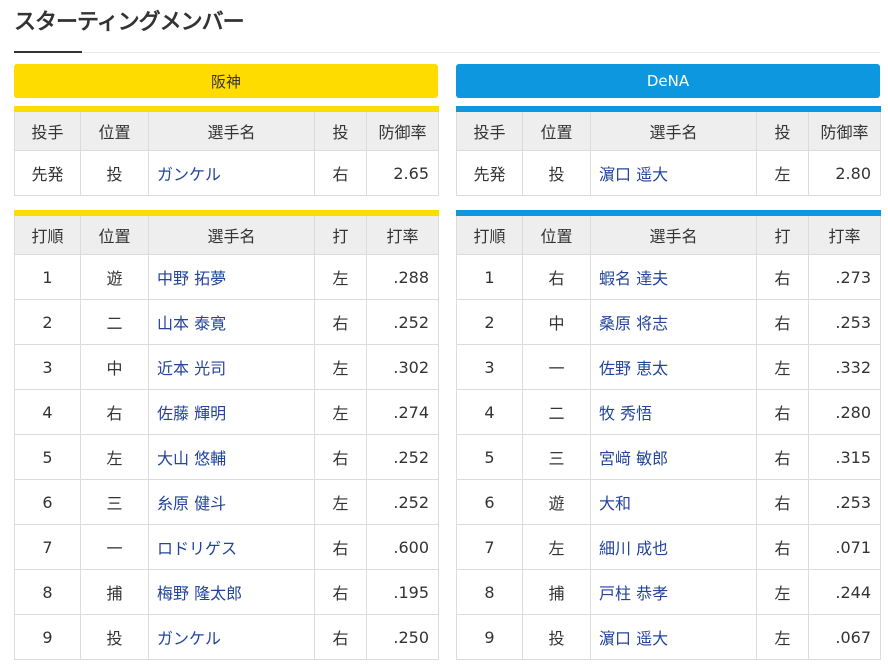 This screenshot has height=671, width=888. I want to click on column-header: 投, so click(782, 129).